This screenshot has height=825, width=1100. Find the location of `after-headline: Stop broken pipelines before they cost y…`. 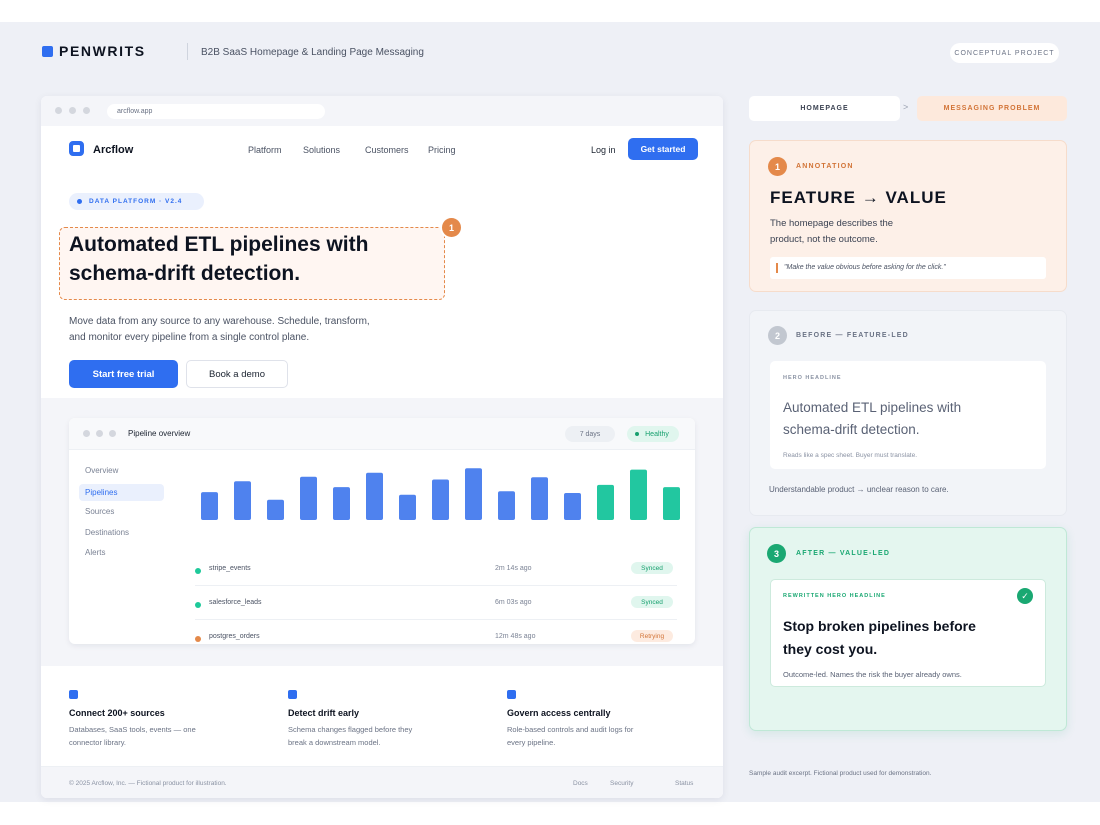

after-headline: Stop broken pipelines before they cost y… is located at coordinates (879, 637).